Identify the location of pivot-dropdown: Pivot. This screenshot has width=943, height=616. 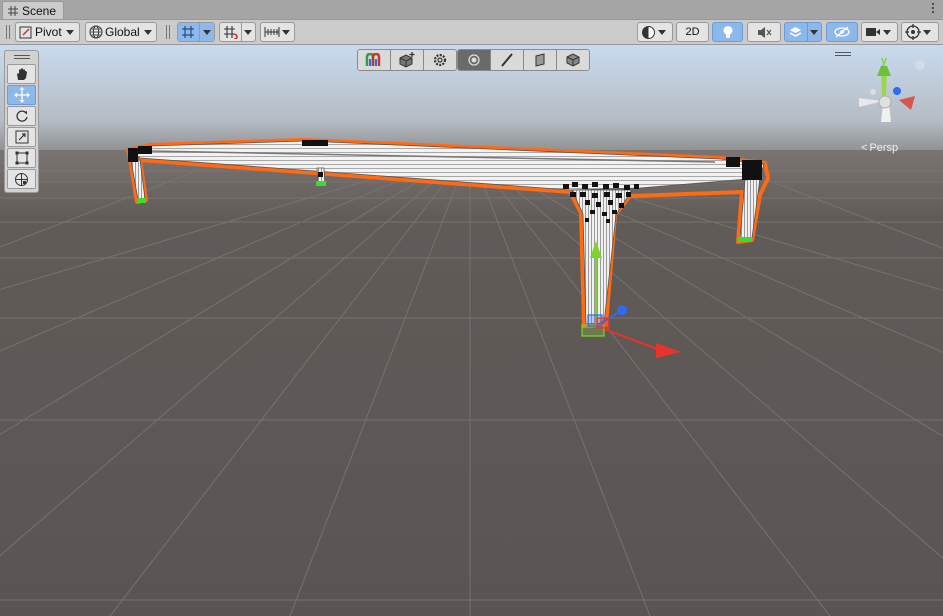
(47, 32).